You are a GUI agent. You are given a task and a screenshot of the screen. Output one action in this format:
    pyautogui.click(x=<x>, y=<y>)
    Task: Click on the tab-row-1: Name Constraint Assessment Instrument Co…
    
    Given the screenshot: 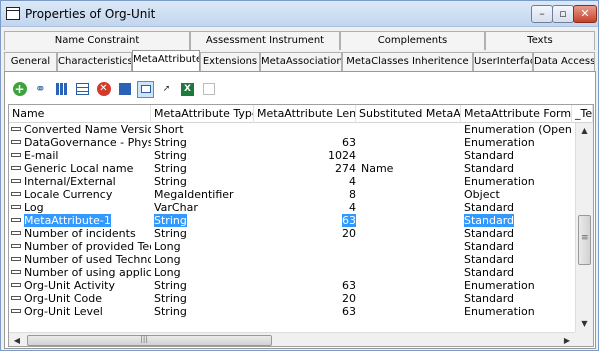 What is the action you would take?
    pyautogui.click(x=299, y=40)
    